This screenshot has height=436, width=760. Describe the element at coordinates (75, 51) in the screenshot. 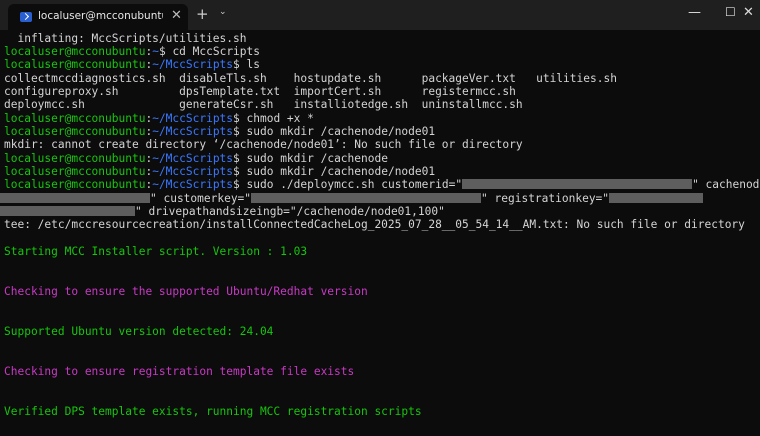

I see `prompt-user: localuser@mcconubuntu` at that location.